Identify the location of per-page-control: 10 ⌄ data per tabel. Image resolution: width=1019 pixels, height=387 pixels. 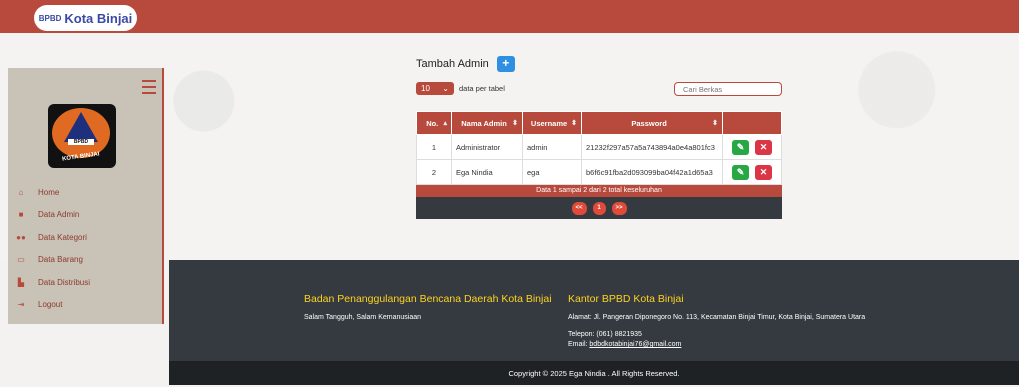
(460, 88).